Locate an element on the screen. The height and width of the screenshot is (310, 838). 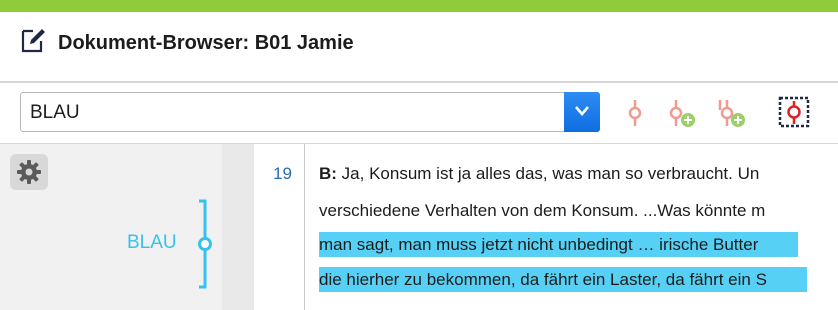
speaker-label: B: is located at coordinates (328, 173).